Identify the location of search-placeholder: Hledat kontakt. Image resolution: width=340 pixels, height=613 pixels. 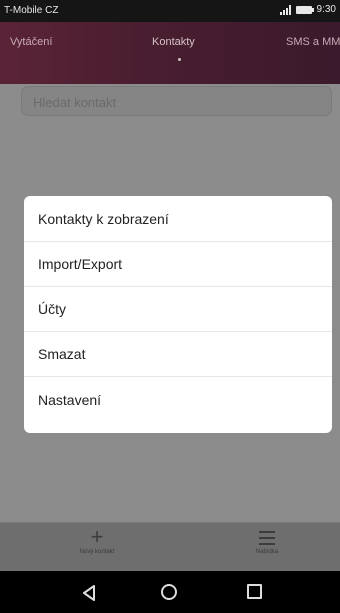
(75, 102).